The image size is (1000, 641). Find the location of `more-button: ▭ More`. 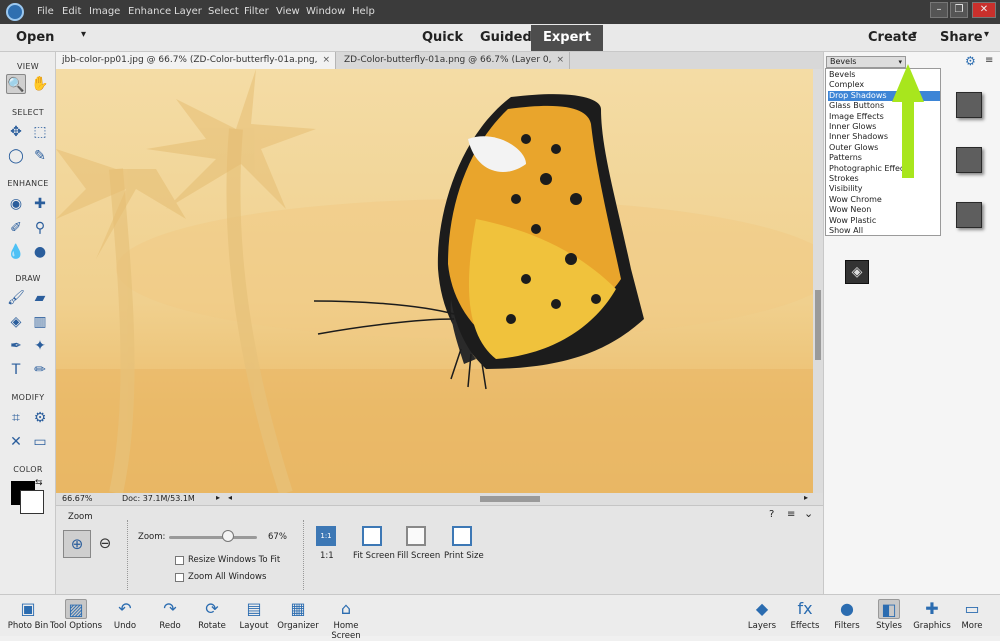

more-button: ▭ More is located at coordinates (972, 615).